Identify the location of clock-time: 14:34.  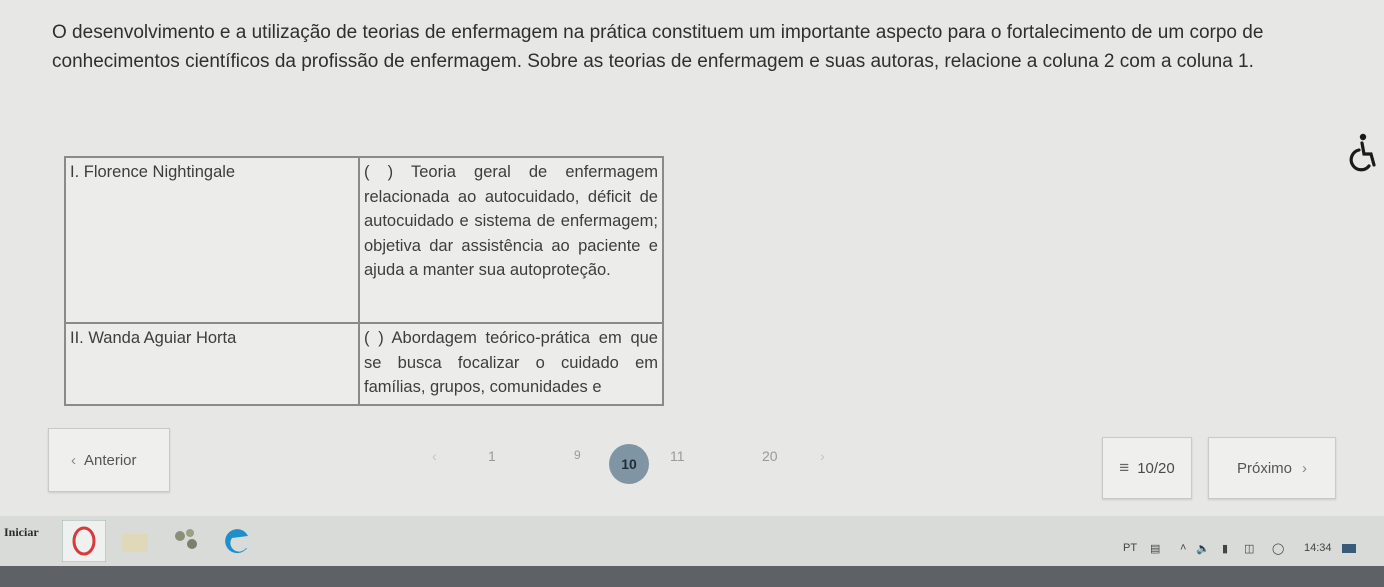
(1318, 548).